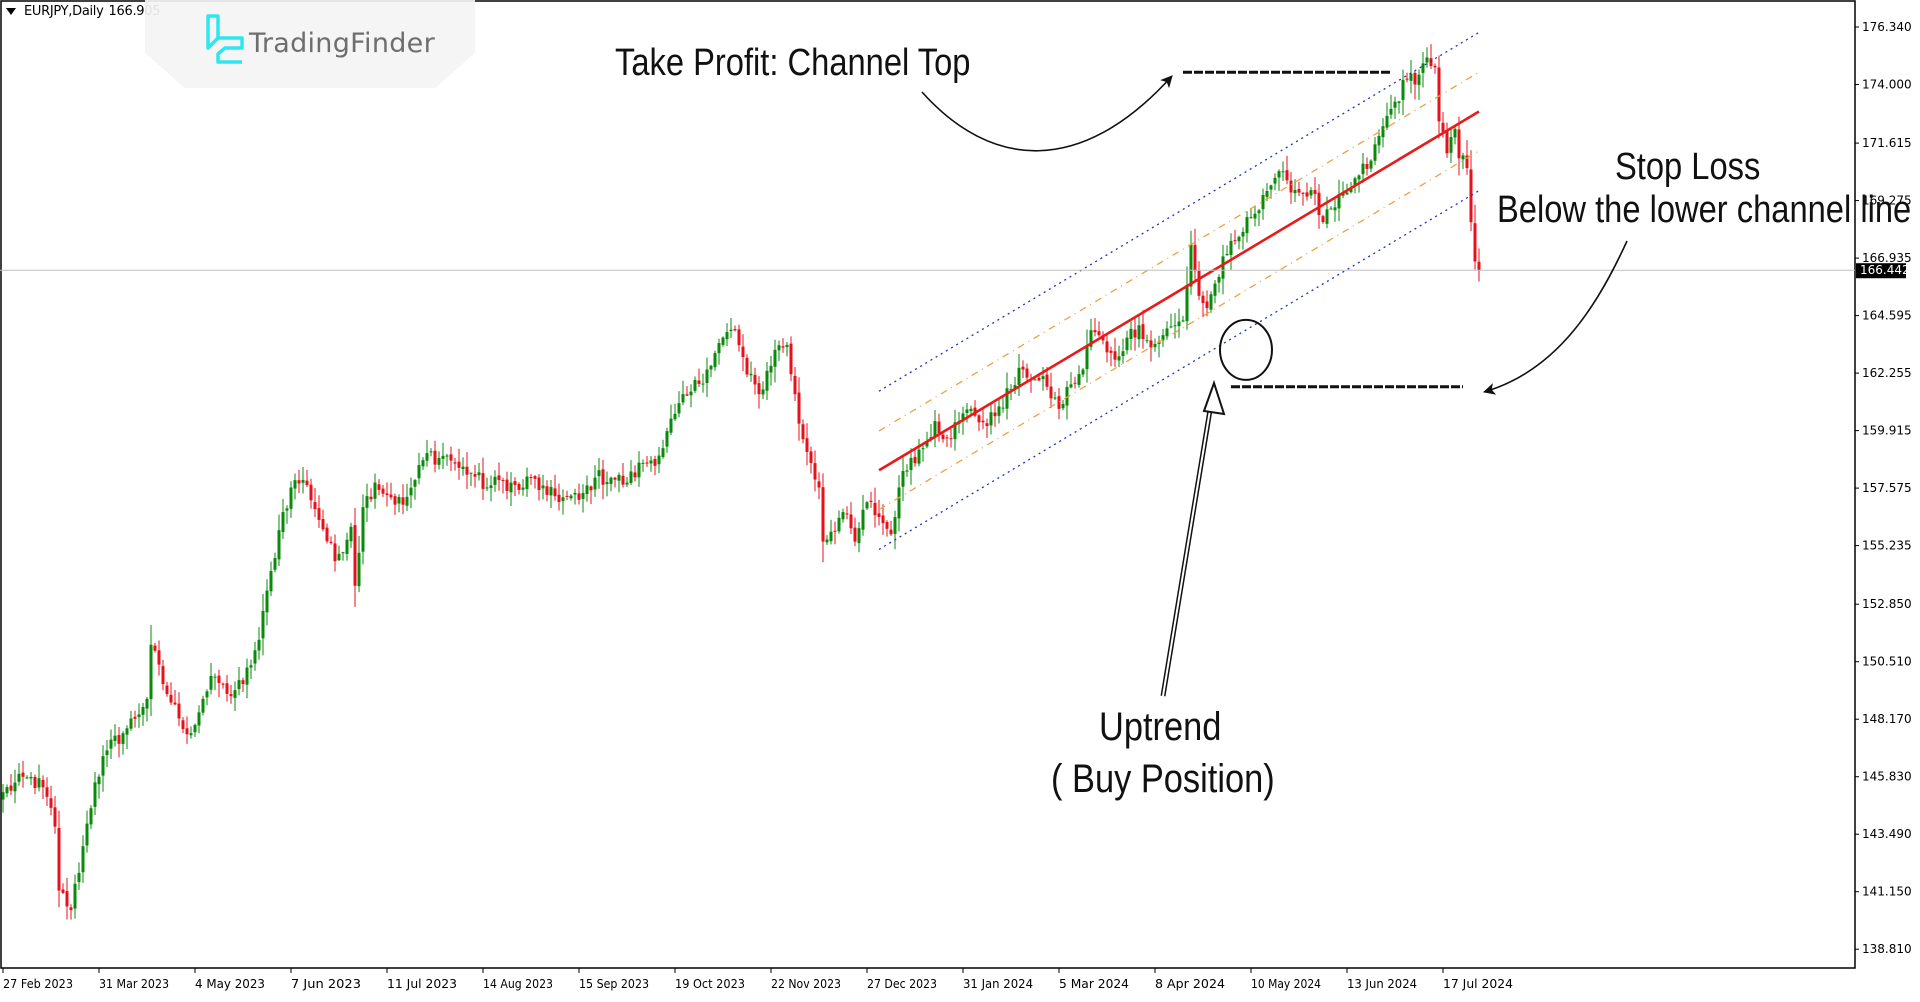 The width and height of the screenshot is (1920, 1002). What do you see at coordinates (1883, 271) in the screenshot?
I see `current-price-tag: 166.442` at bounding box center [1883, 271].